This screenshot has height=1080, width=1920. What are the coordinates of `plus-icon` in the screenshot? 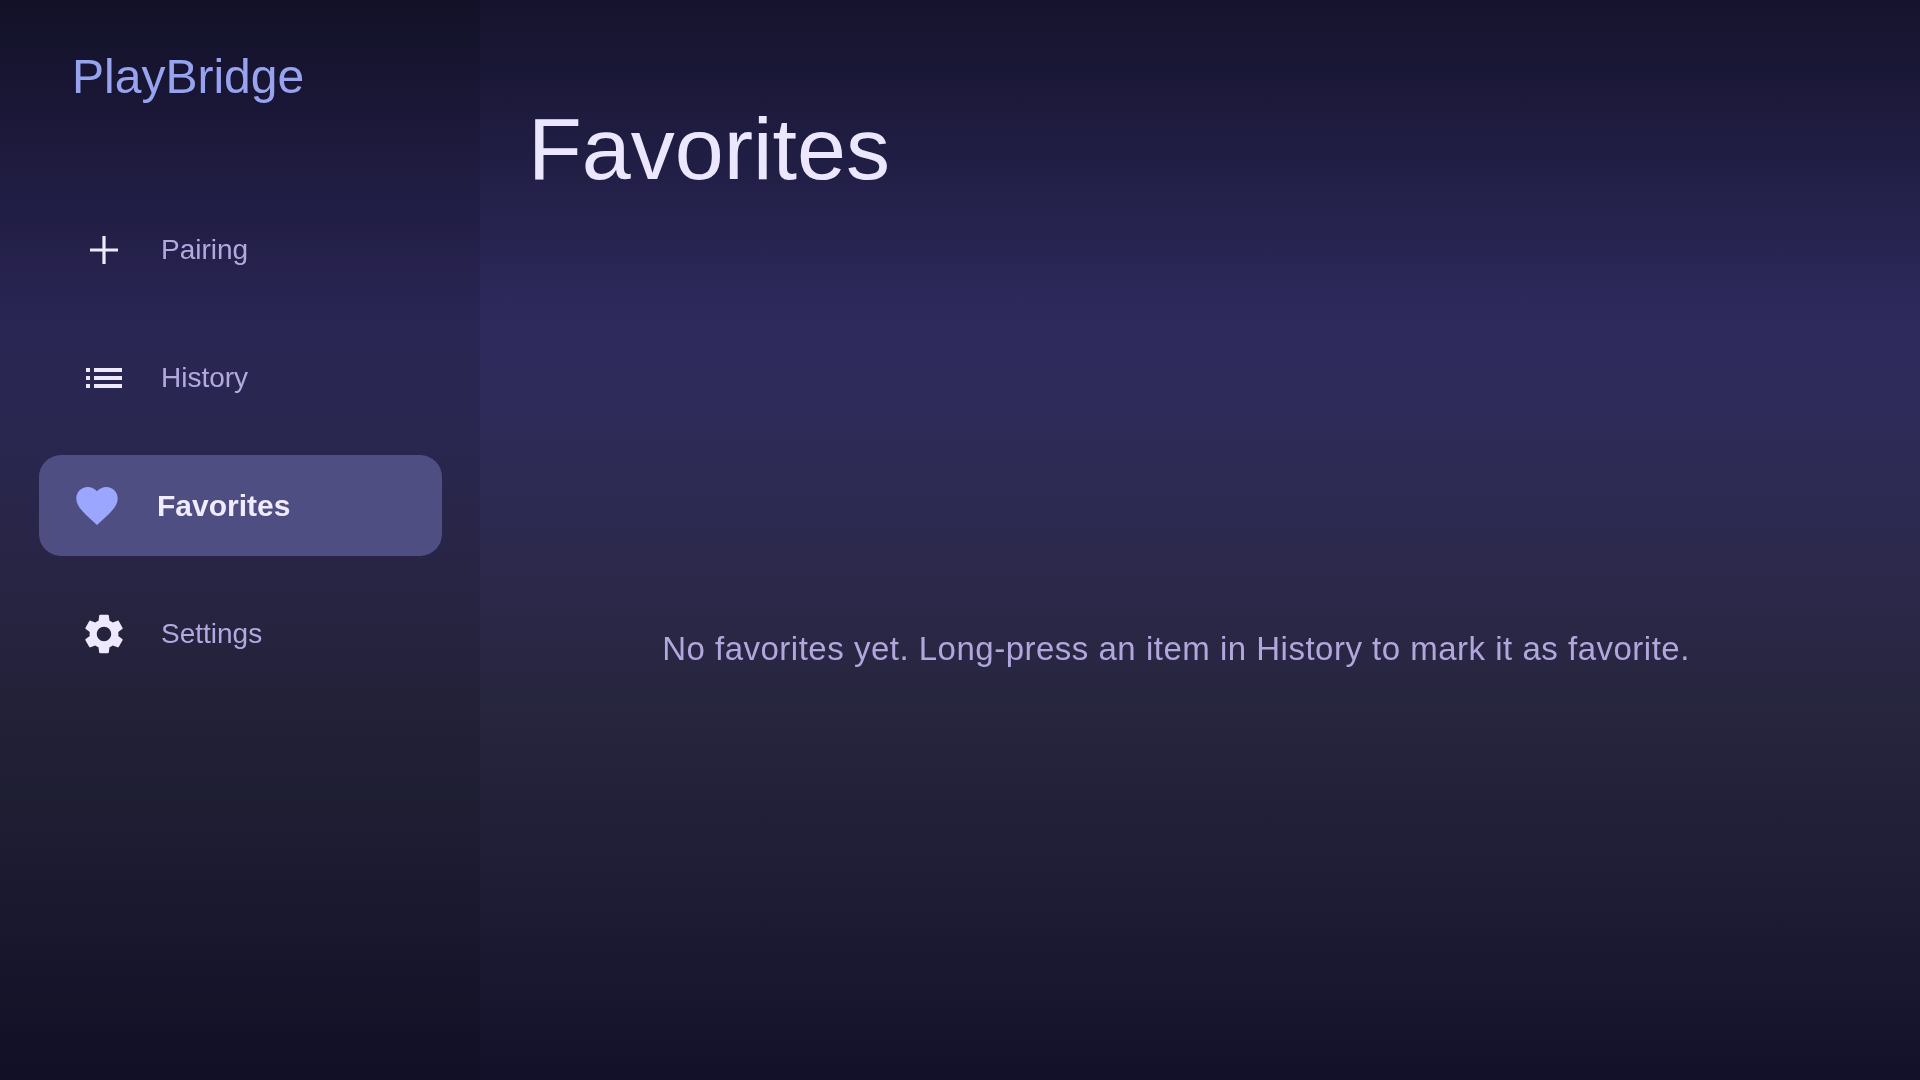 It's located at (104, 249).